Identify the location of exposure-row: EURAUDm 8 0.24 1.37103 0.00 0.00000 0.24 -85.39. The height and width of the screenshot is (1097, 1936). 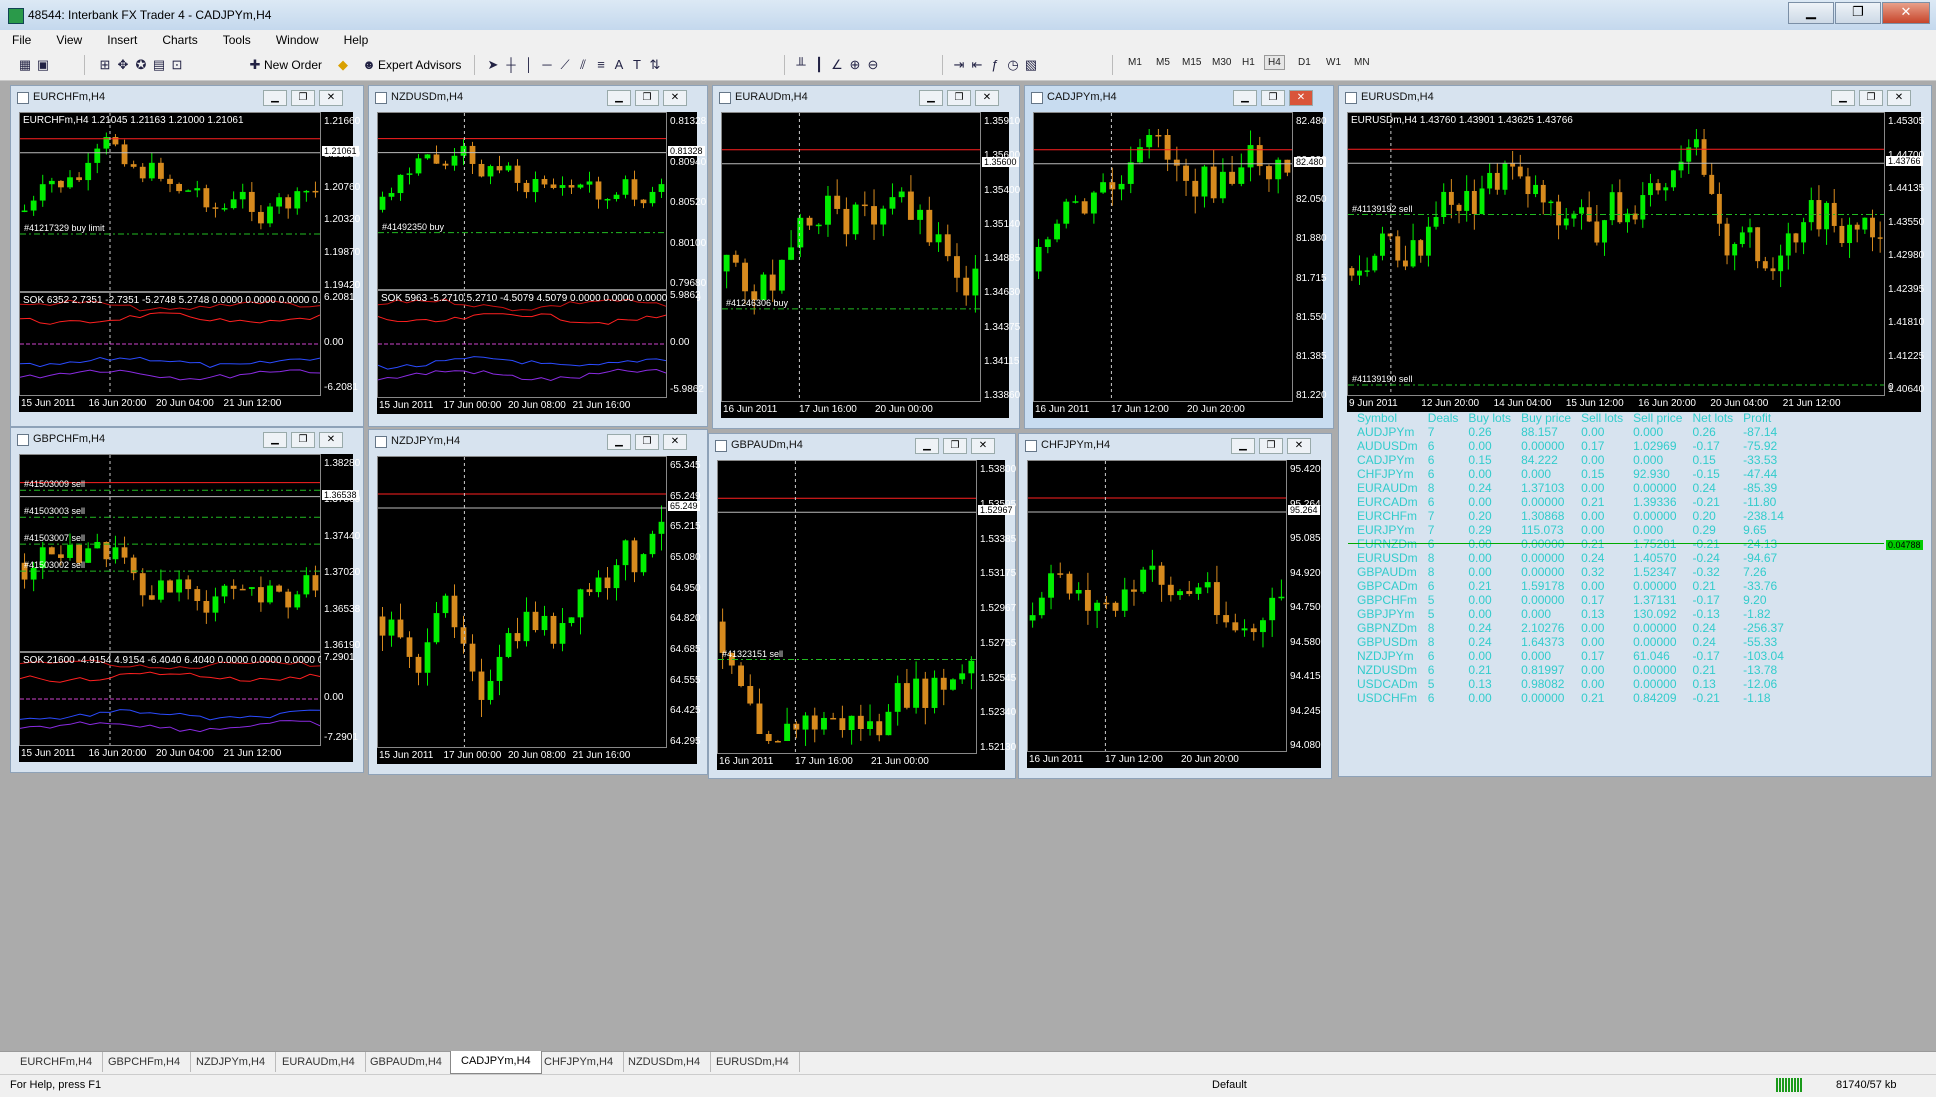
(1570, 488).